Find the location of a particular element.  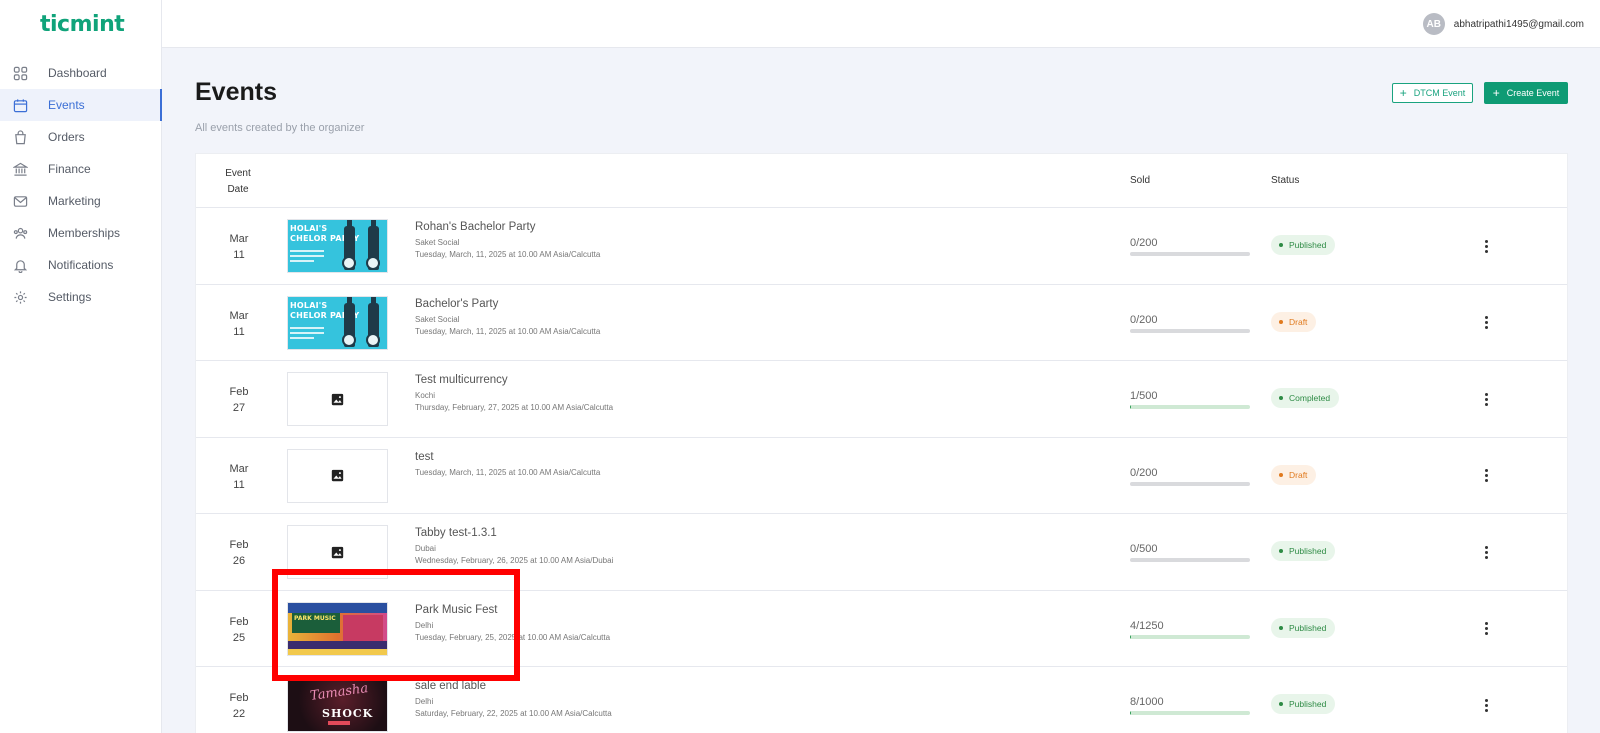

ticmint-logo: ticmint is located at coordinates (82, 24).